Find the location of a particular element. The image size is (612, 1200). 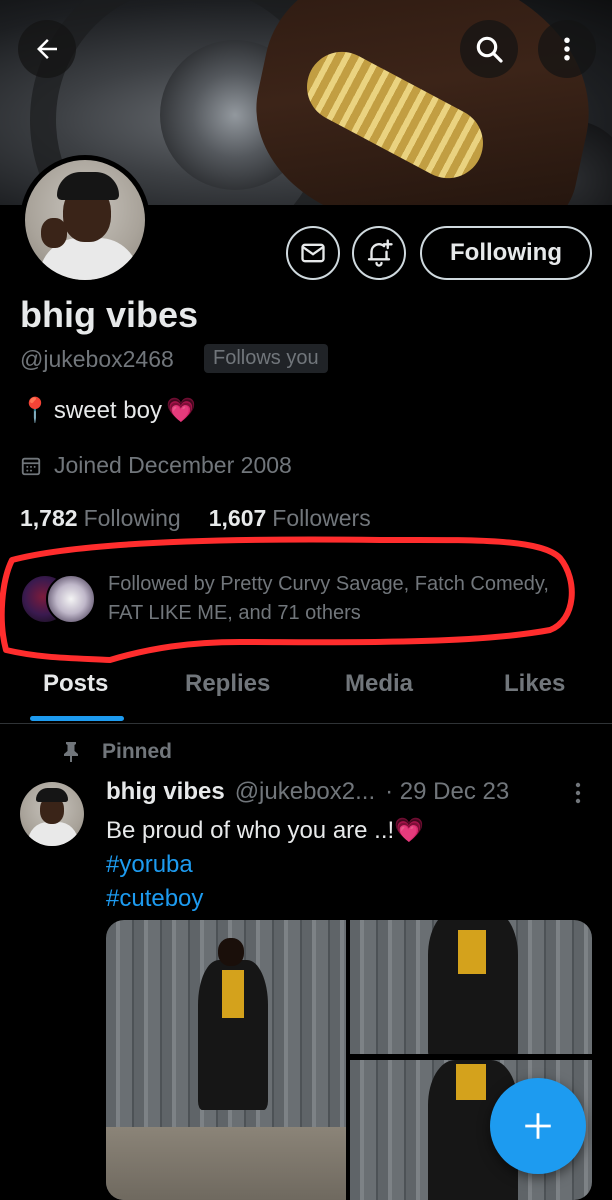

pin-emoji: 📍 is located at coordinates (35, 410).